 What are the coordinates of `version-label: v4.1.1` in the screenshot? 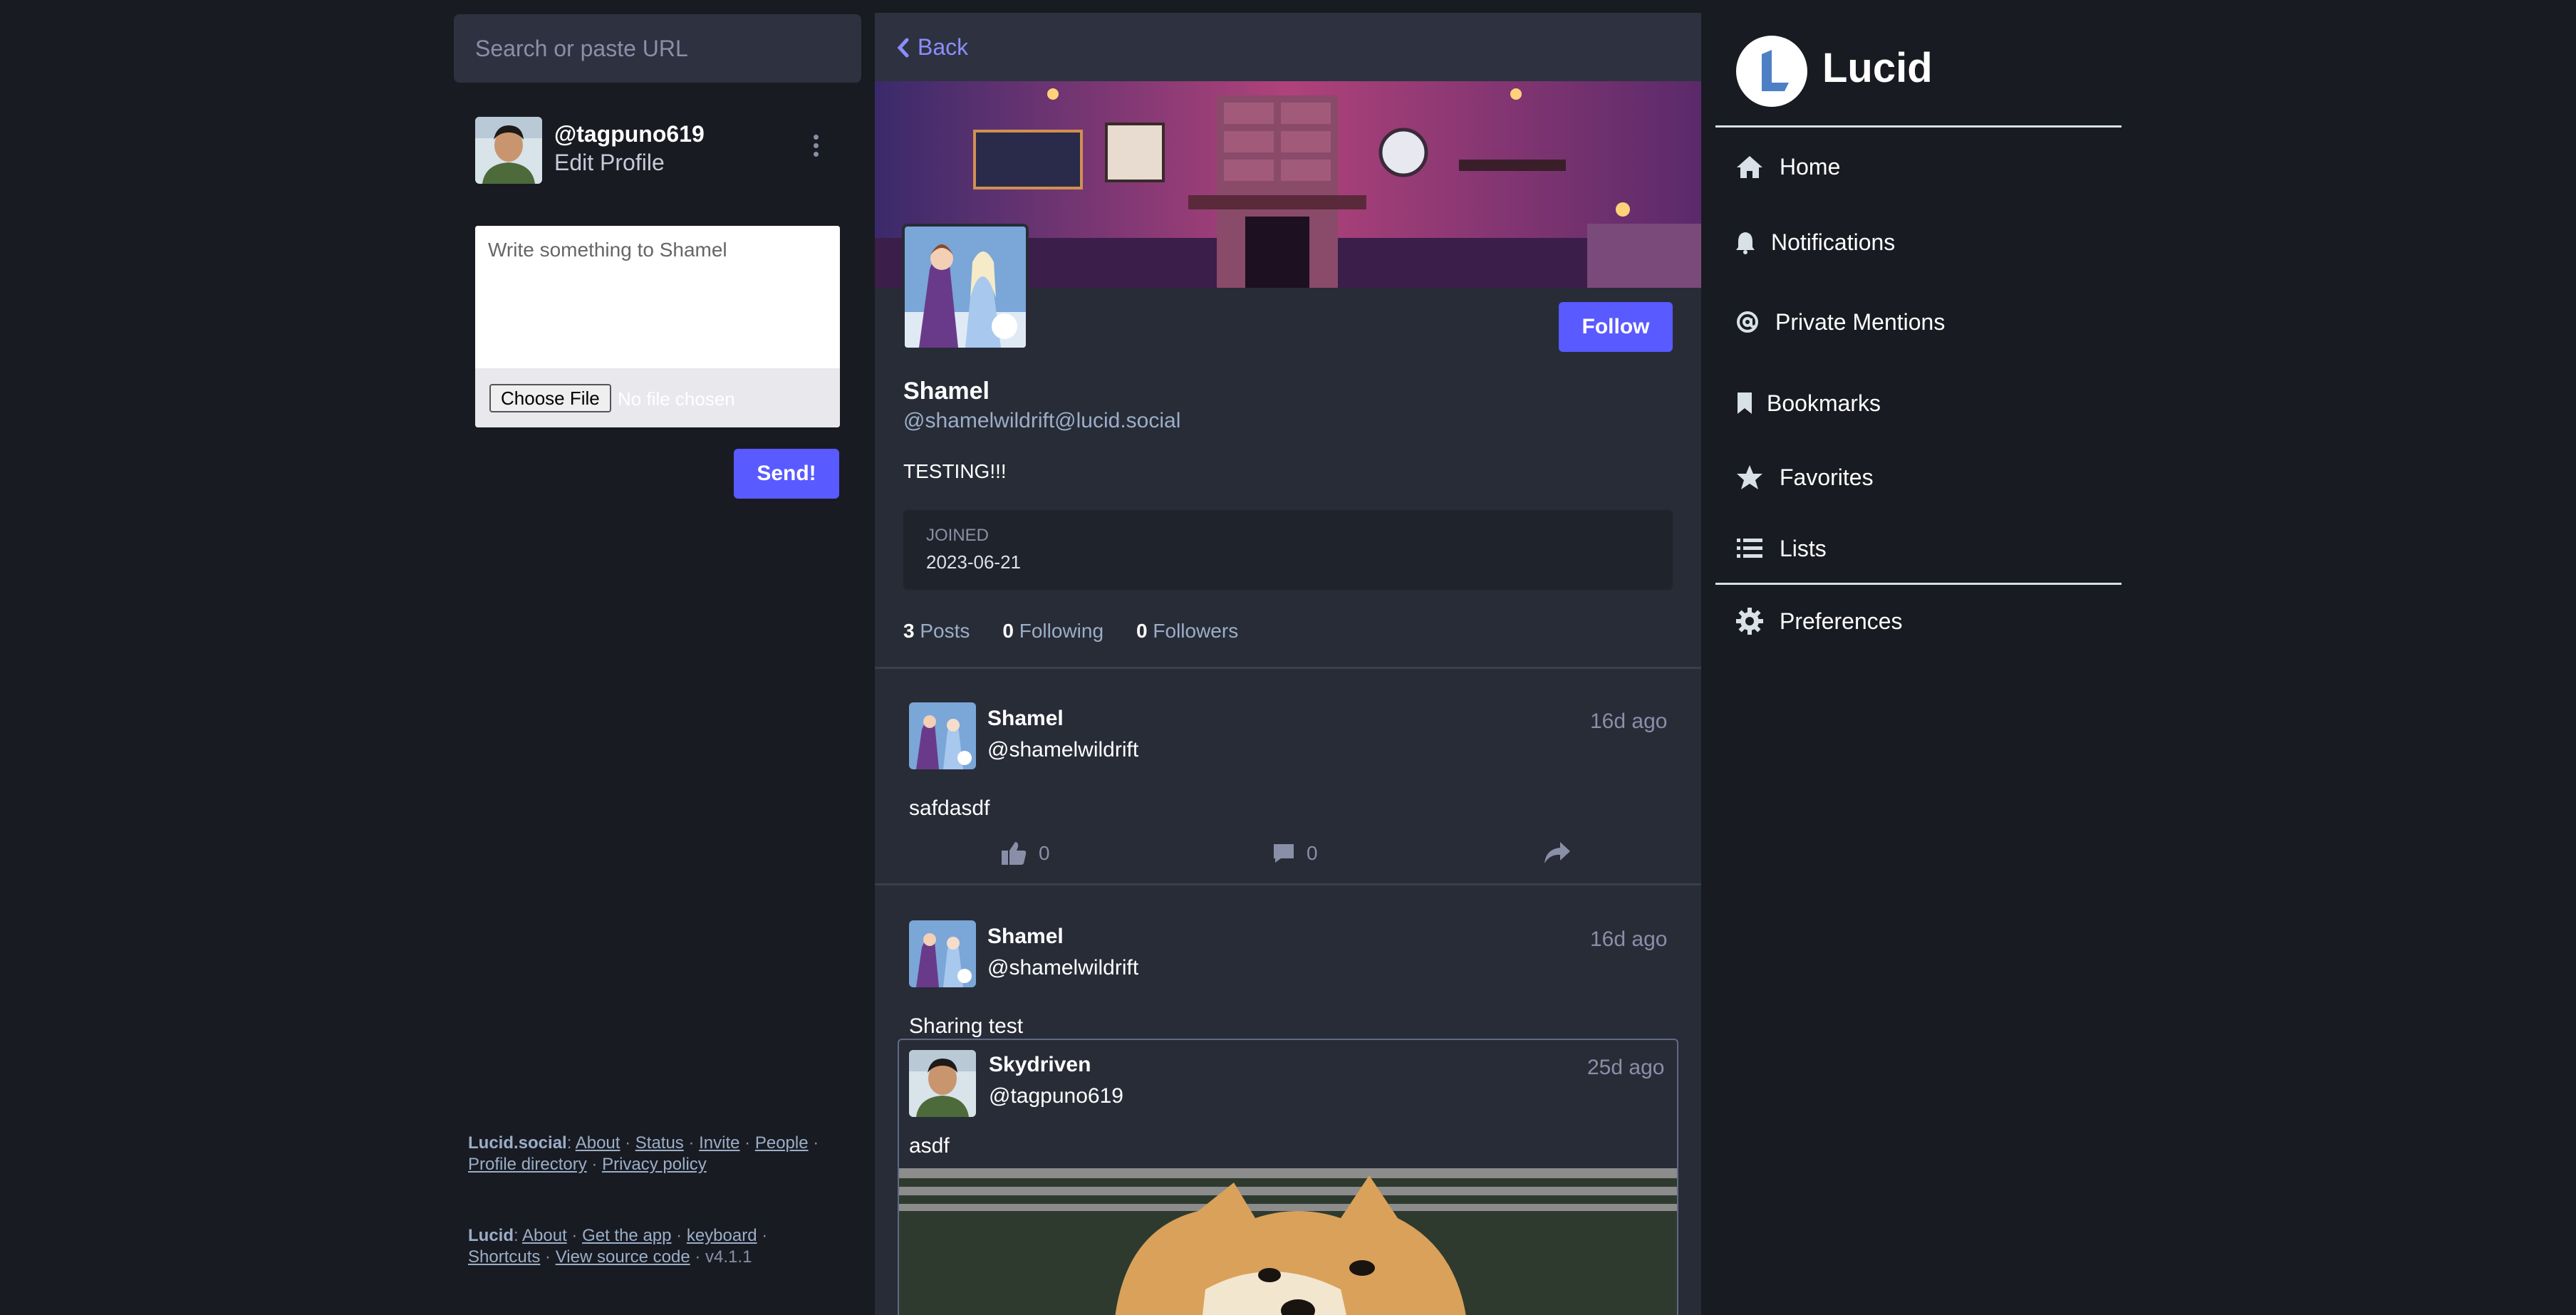 It's located at (728, 1257).